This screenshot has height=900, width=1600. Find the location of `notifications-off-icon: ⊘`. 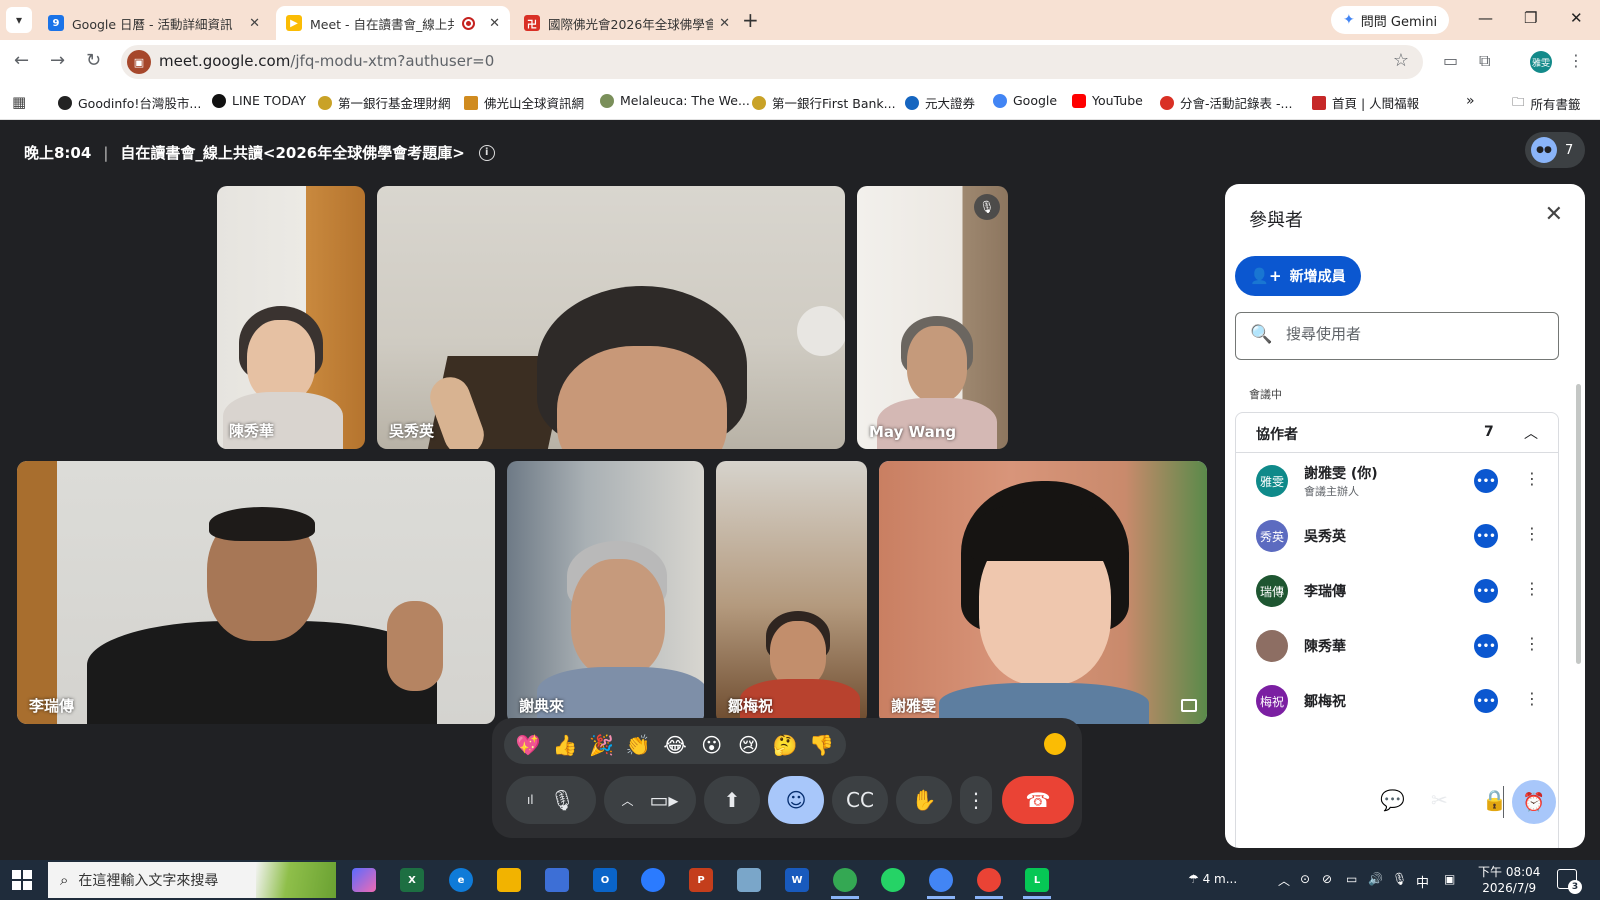

notifications-off-icon: ⊘ is located at coordinates (1327, 879).